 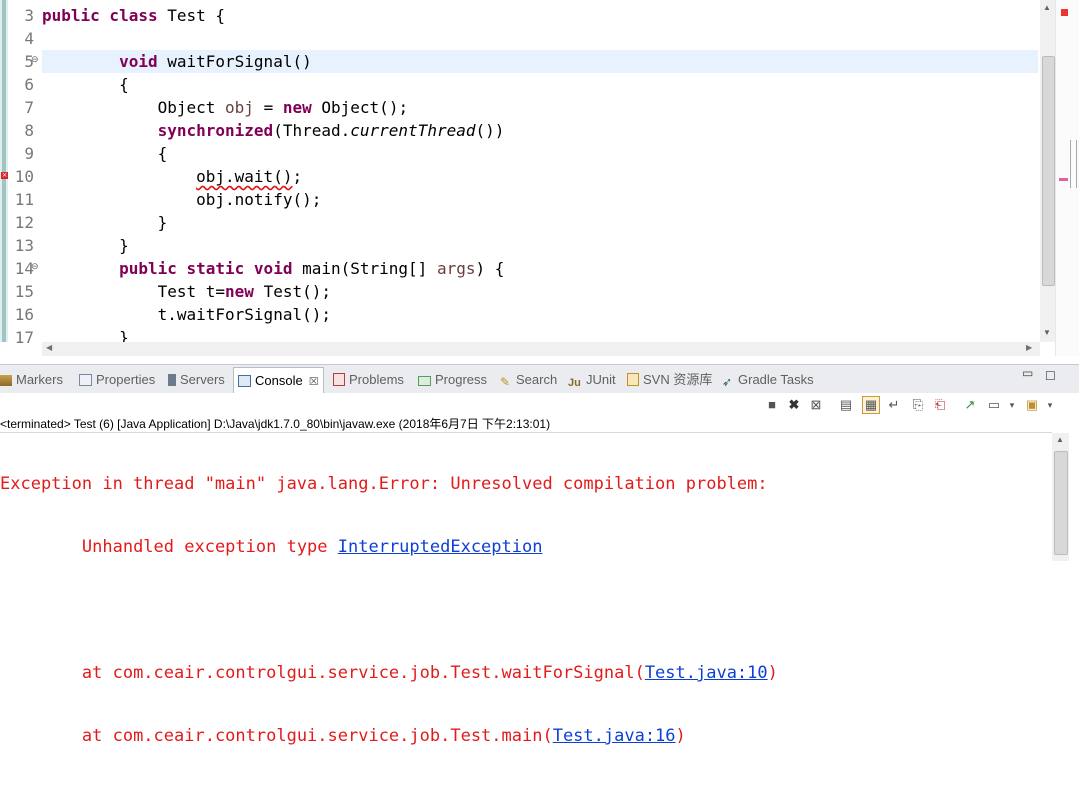 What do you see at coordinates (970, 405) in the screenshot?
I see `pin-console-icon: ↗` at bounding box center [970, 405].